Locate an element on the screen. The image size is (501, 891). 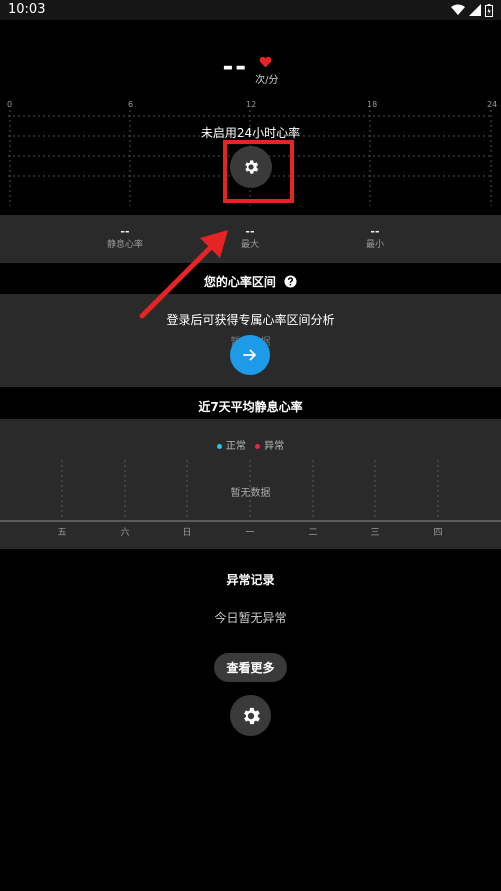
heart-rate-display: -- 次/分 is located at coordinates (250, 69).